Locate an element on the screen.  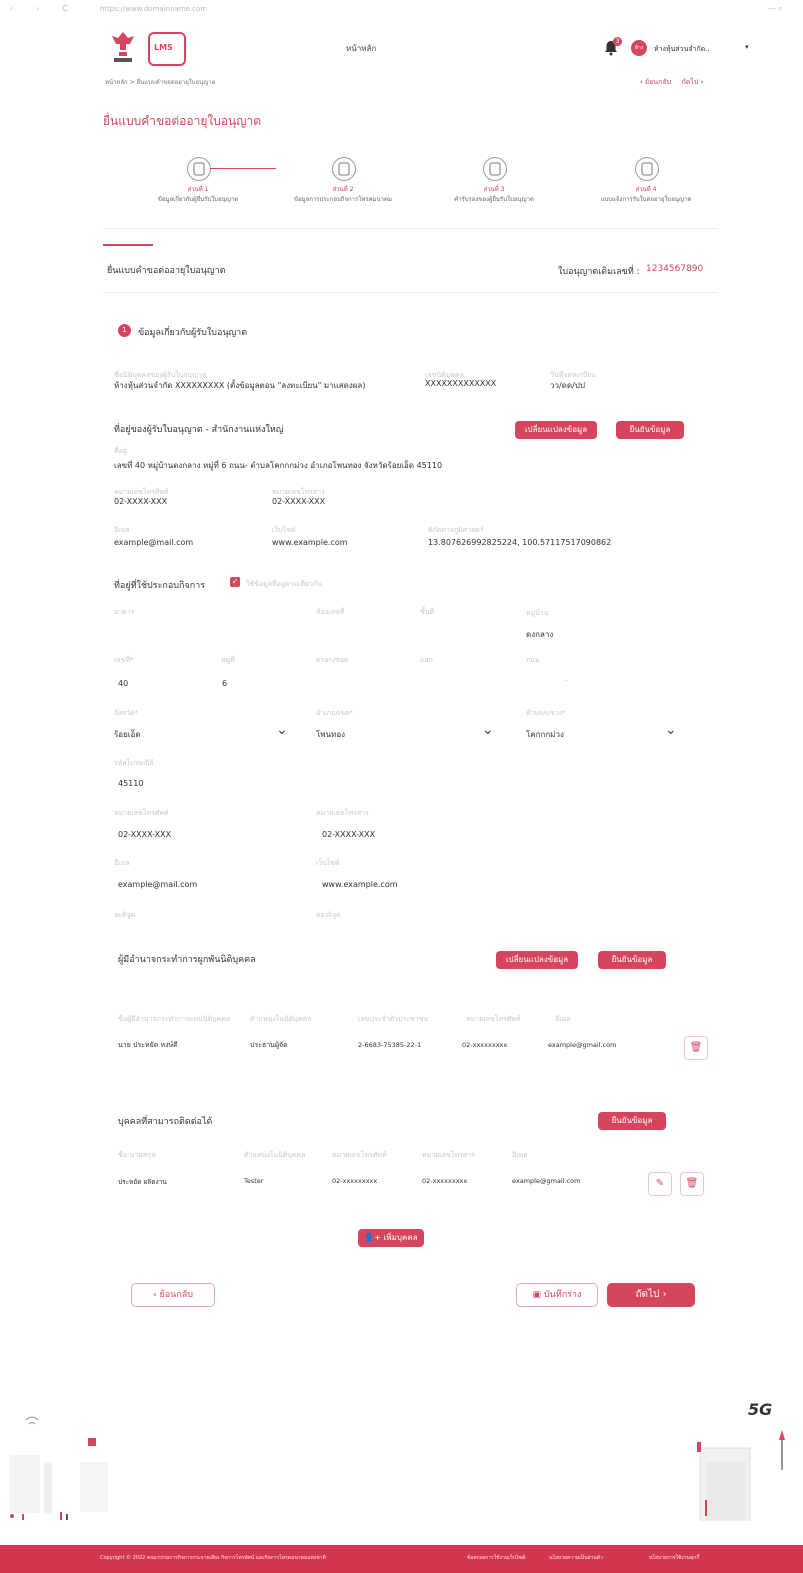
op-phone-input: 02-XXXX-XXX is located at coordinates (144, 834).